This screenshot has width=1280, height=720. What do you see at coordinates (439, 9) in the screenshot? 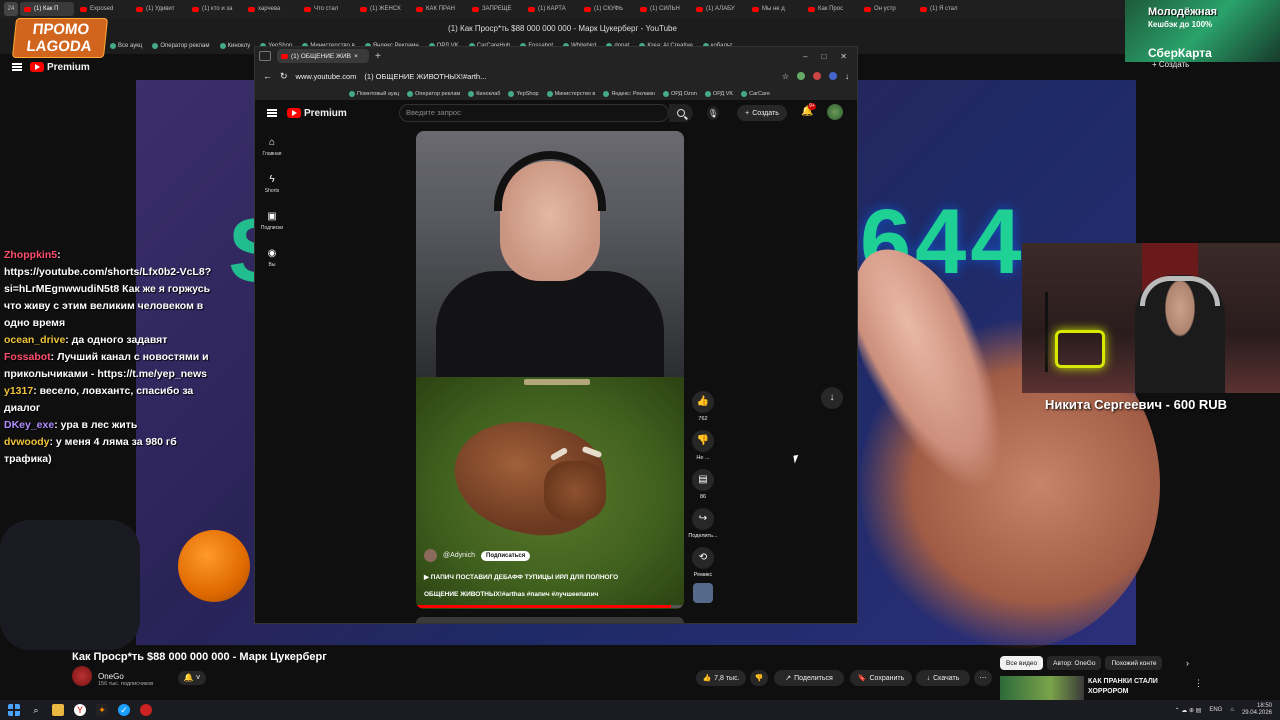
I see `outer-tab: КАК ПРАН` at bounding box center [439, 9].